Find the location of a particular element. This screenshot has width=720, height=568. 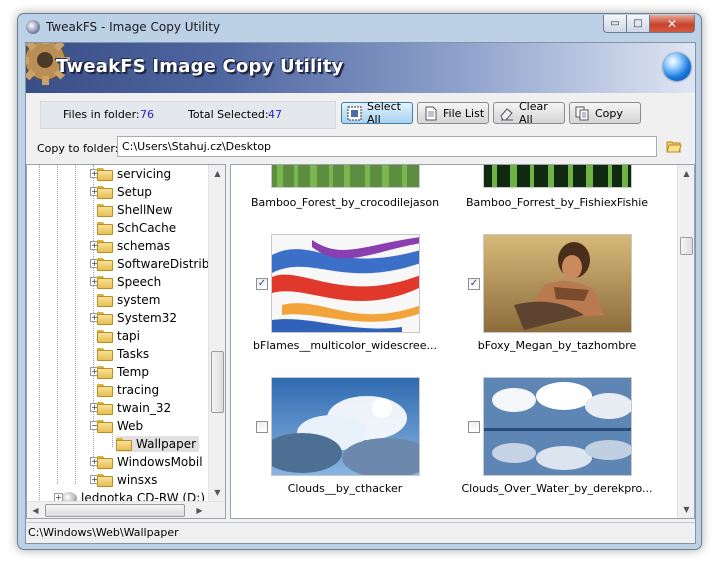

tree-item: system is located at coordinates (128, 300).